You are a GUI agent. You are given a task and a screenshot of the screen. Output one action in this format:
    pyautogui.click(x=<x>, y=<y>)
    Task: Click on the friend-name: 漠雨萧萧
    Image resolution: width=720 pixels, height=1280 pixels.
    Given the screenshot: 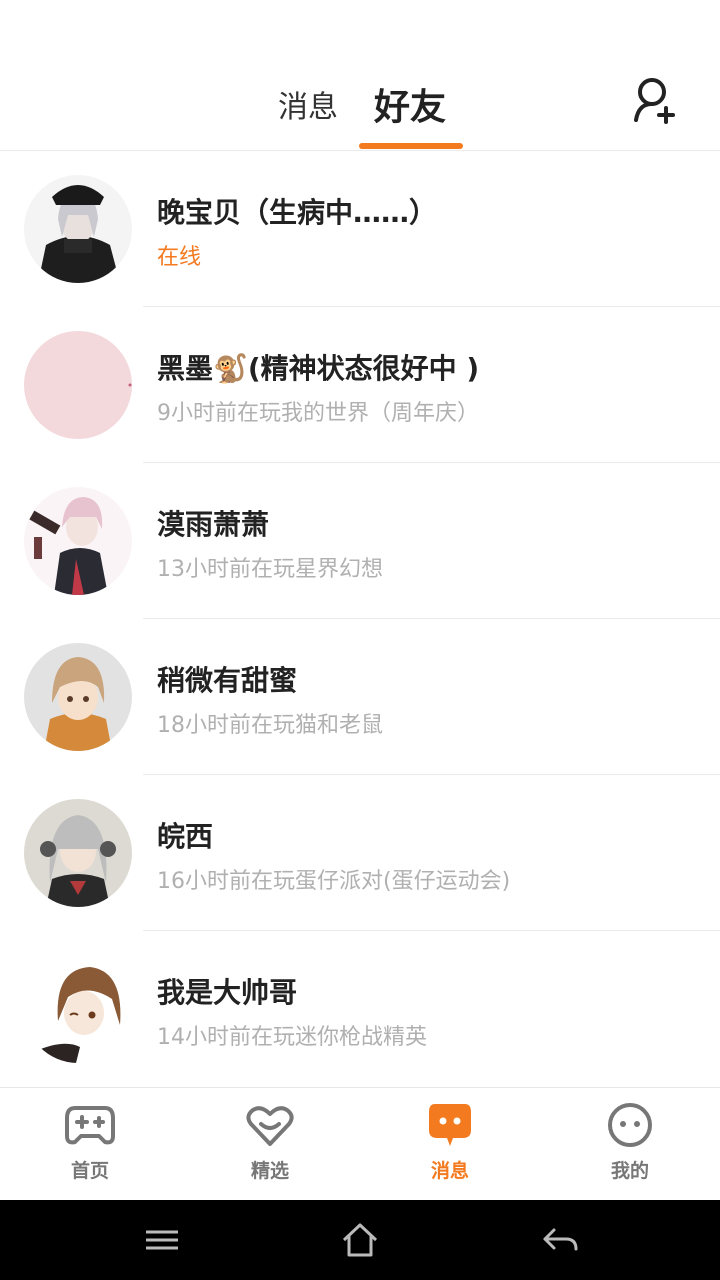 What is the action you would take?
    pyautogui.click(x=213, y=524)
    